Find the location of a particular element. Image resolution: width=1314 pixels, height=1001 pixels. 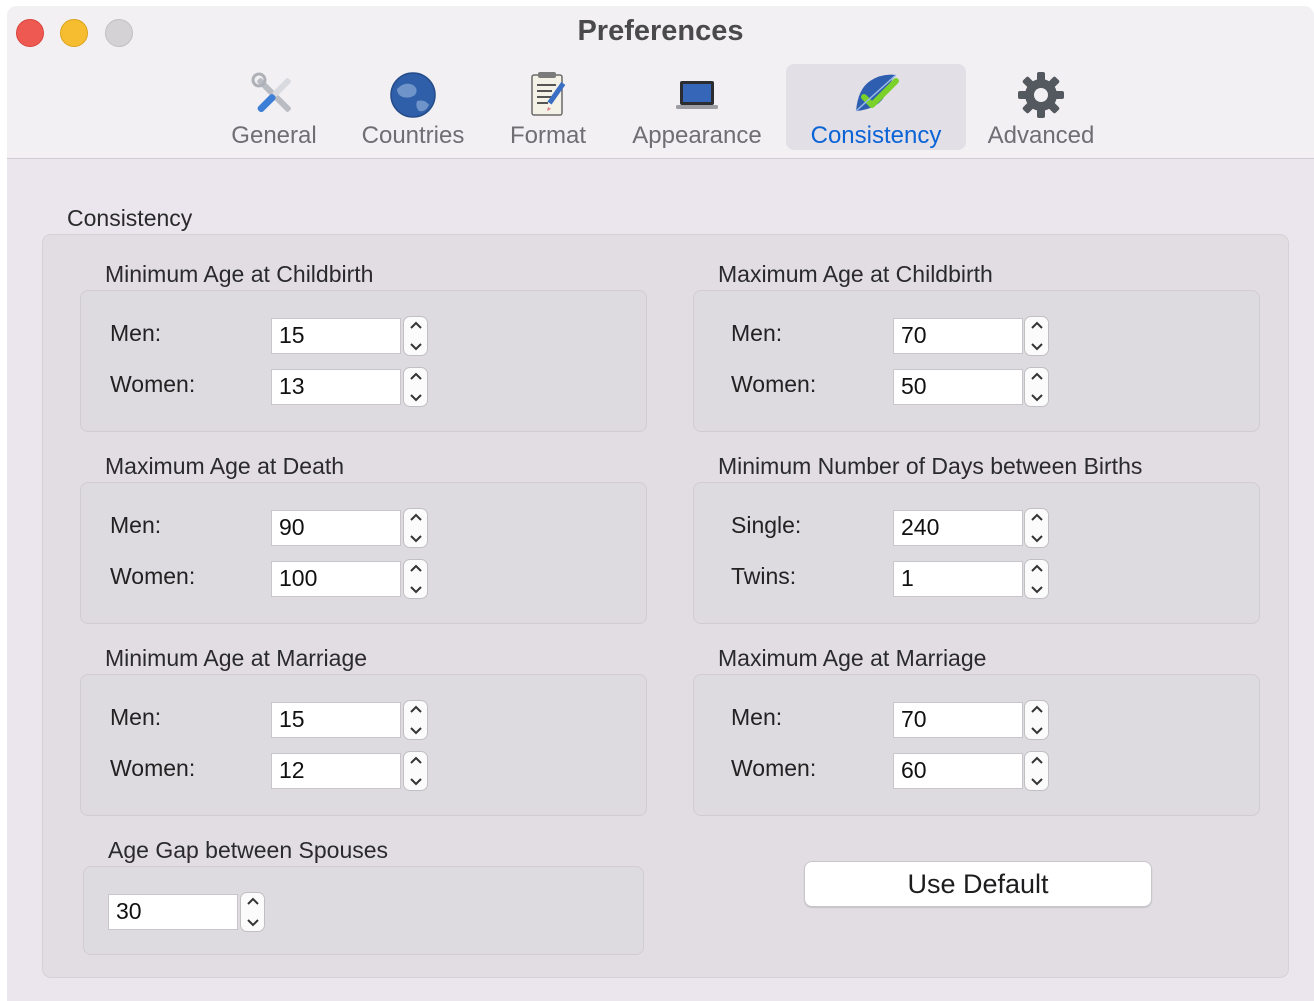

tab-label: Format is located at coordinates (547, 135).